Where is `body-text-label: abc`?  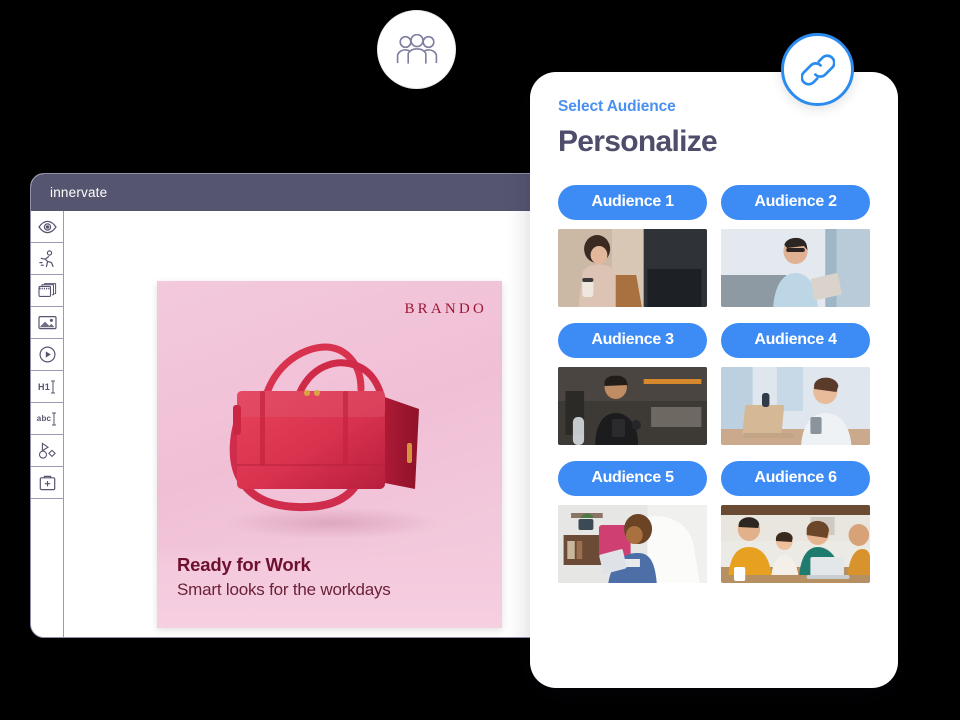 body-text-label: abc is located at coordinates (44, 418).